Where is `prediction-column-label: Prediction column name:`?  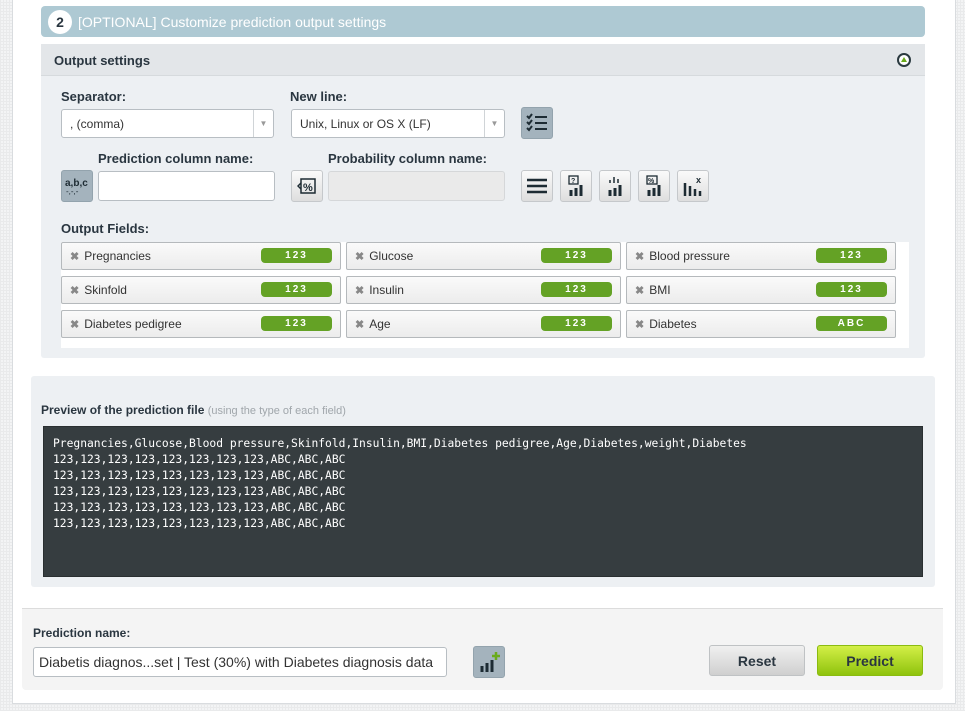 prediction-column-label: Prediction column name: is located at coordinates (176, 158).